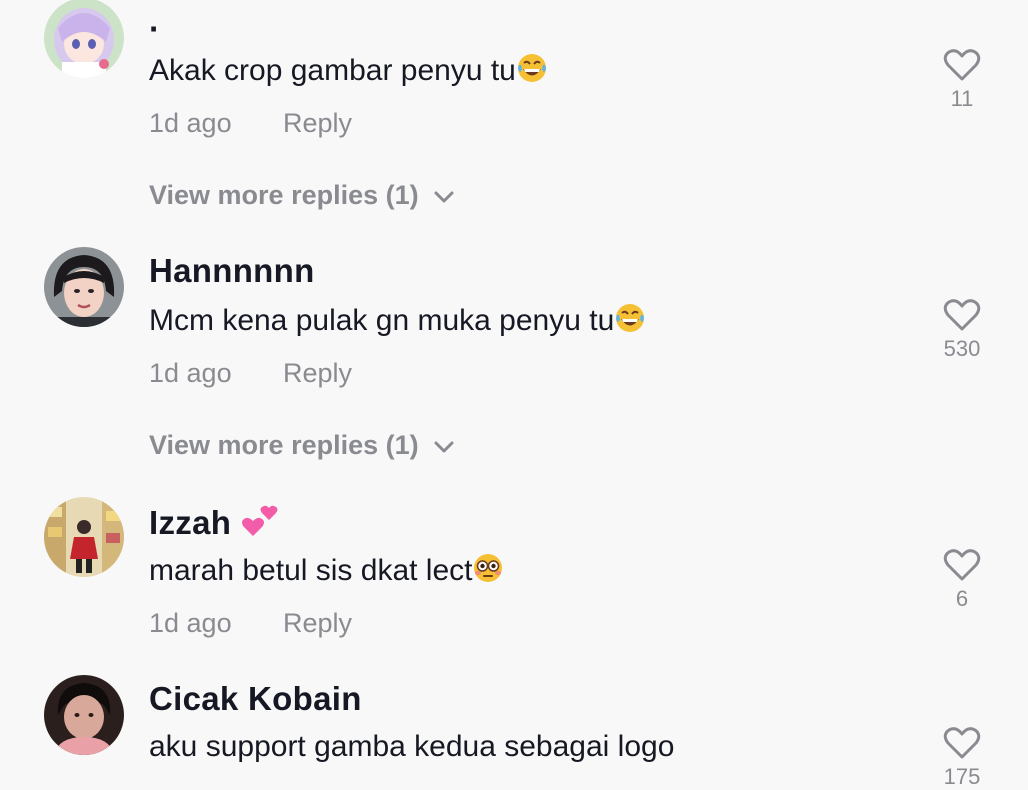 The image size is (1028, 790). I want to click on like-button: 530, so click(962, 330).